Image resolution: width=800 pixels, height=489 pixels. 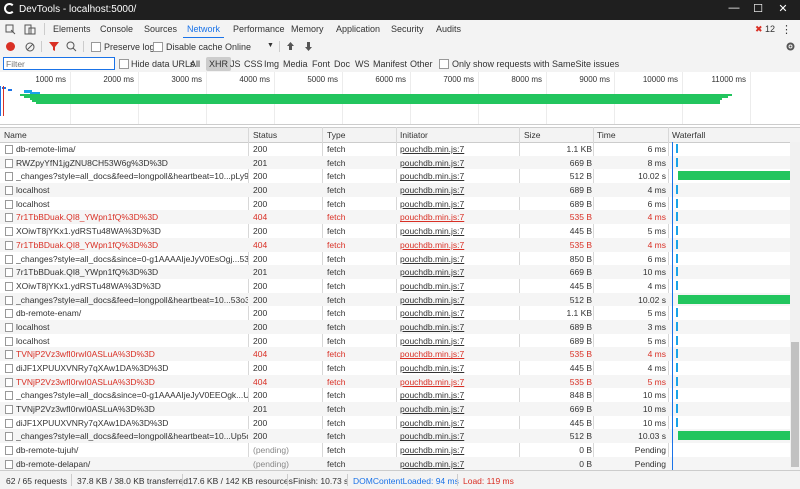 What do you see at coordinates (203, 31) in the screenshot?
I see `tab-network: Network` at bounding box center [203, 31].